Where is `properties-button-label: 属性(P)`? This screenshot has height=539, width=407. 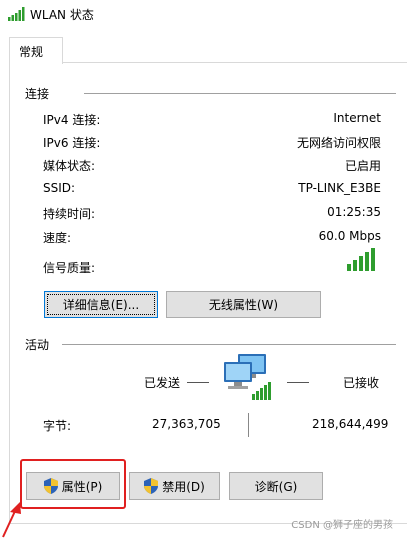
properties-button-label: 属性(P) is located at coordinates (82, 486).